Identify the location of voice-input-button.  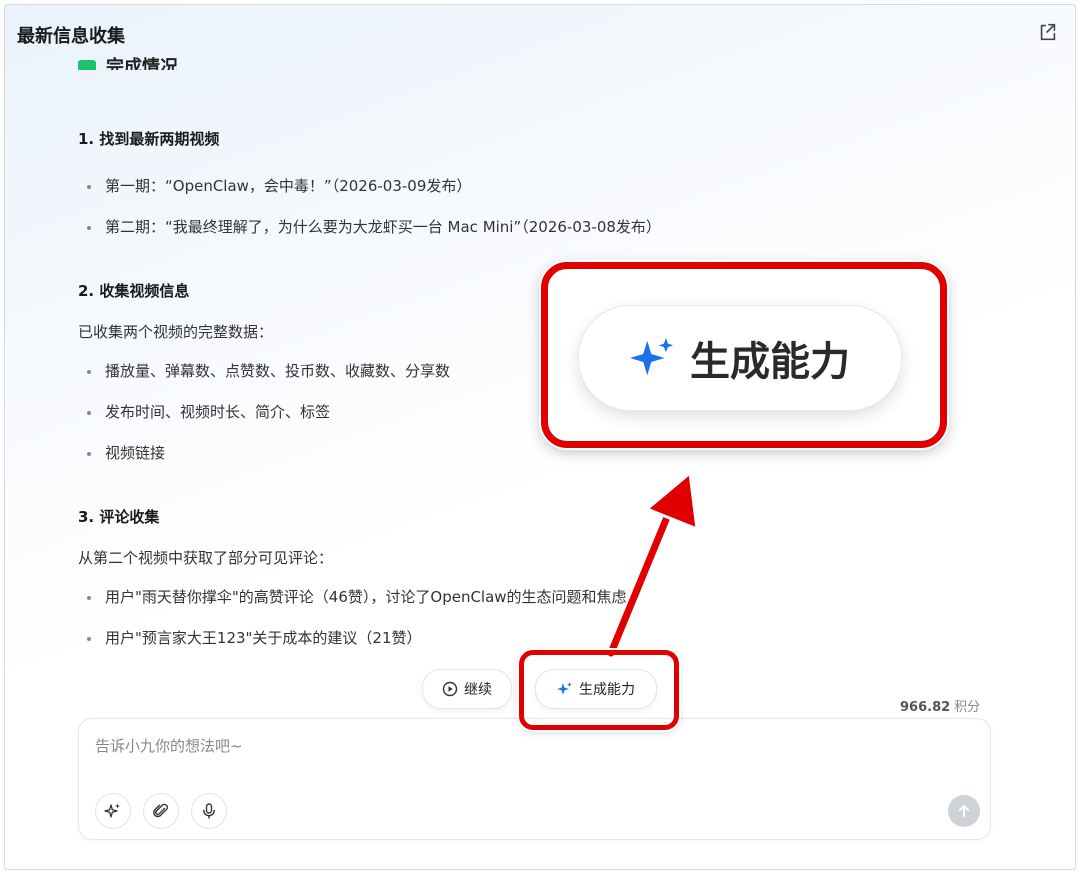
(209, 811).